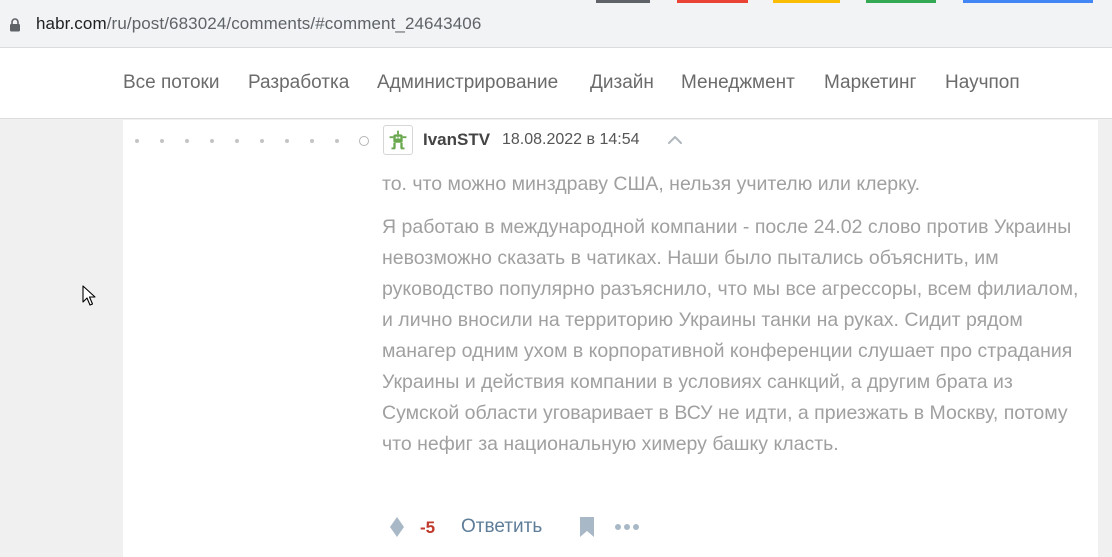 This screenshot has width=1112, height=557. What do you see at coordinates (428, 527) in the screenshot?
I see `comment-score: -5` at bounding box center [428, 527].